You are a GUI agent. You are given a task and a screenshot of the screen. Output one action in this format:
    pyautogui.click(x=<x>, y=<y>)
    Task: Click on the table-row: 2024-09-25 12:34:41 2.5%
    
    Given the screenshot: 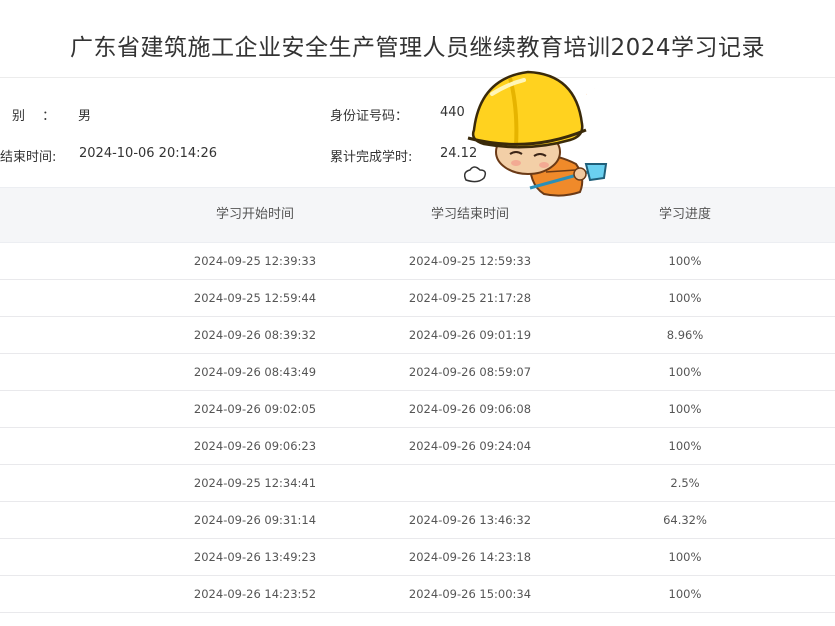 What is the action you would take?
    pyautogui.click(x=417, y=483)
    